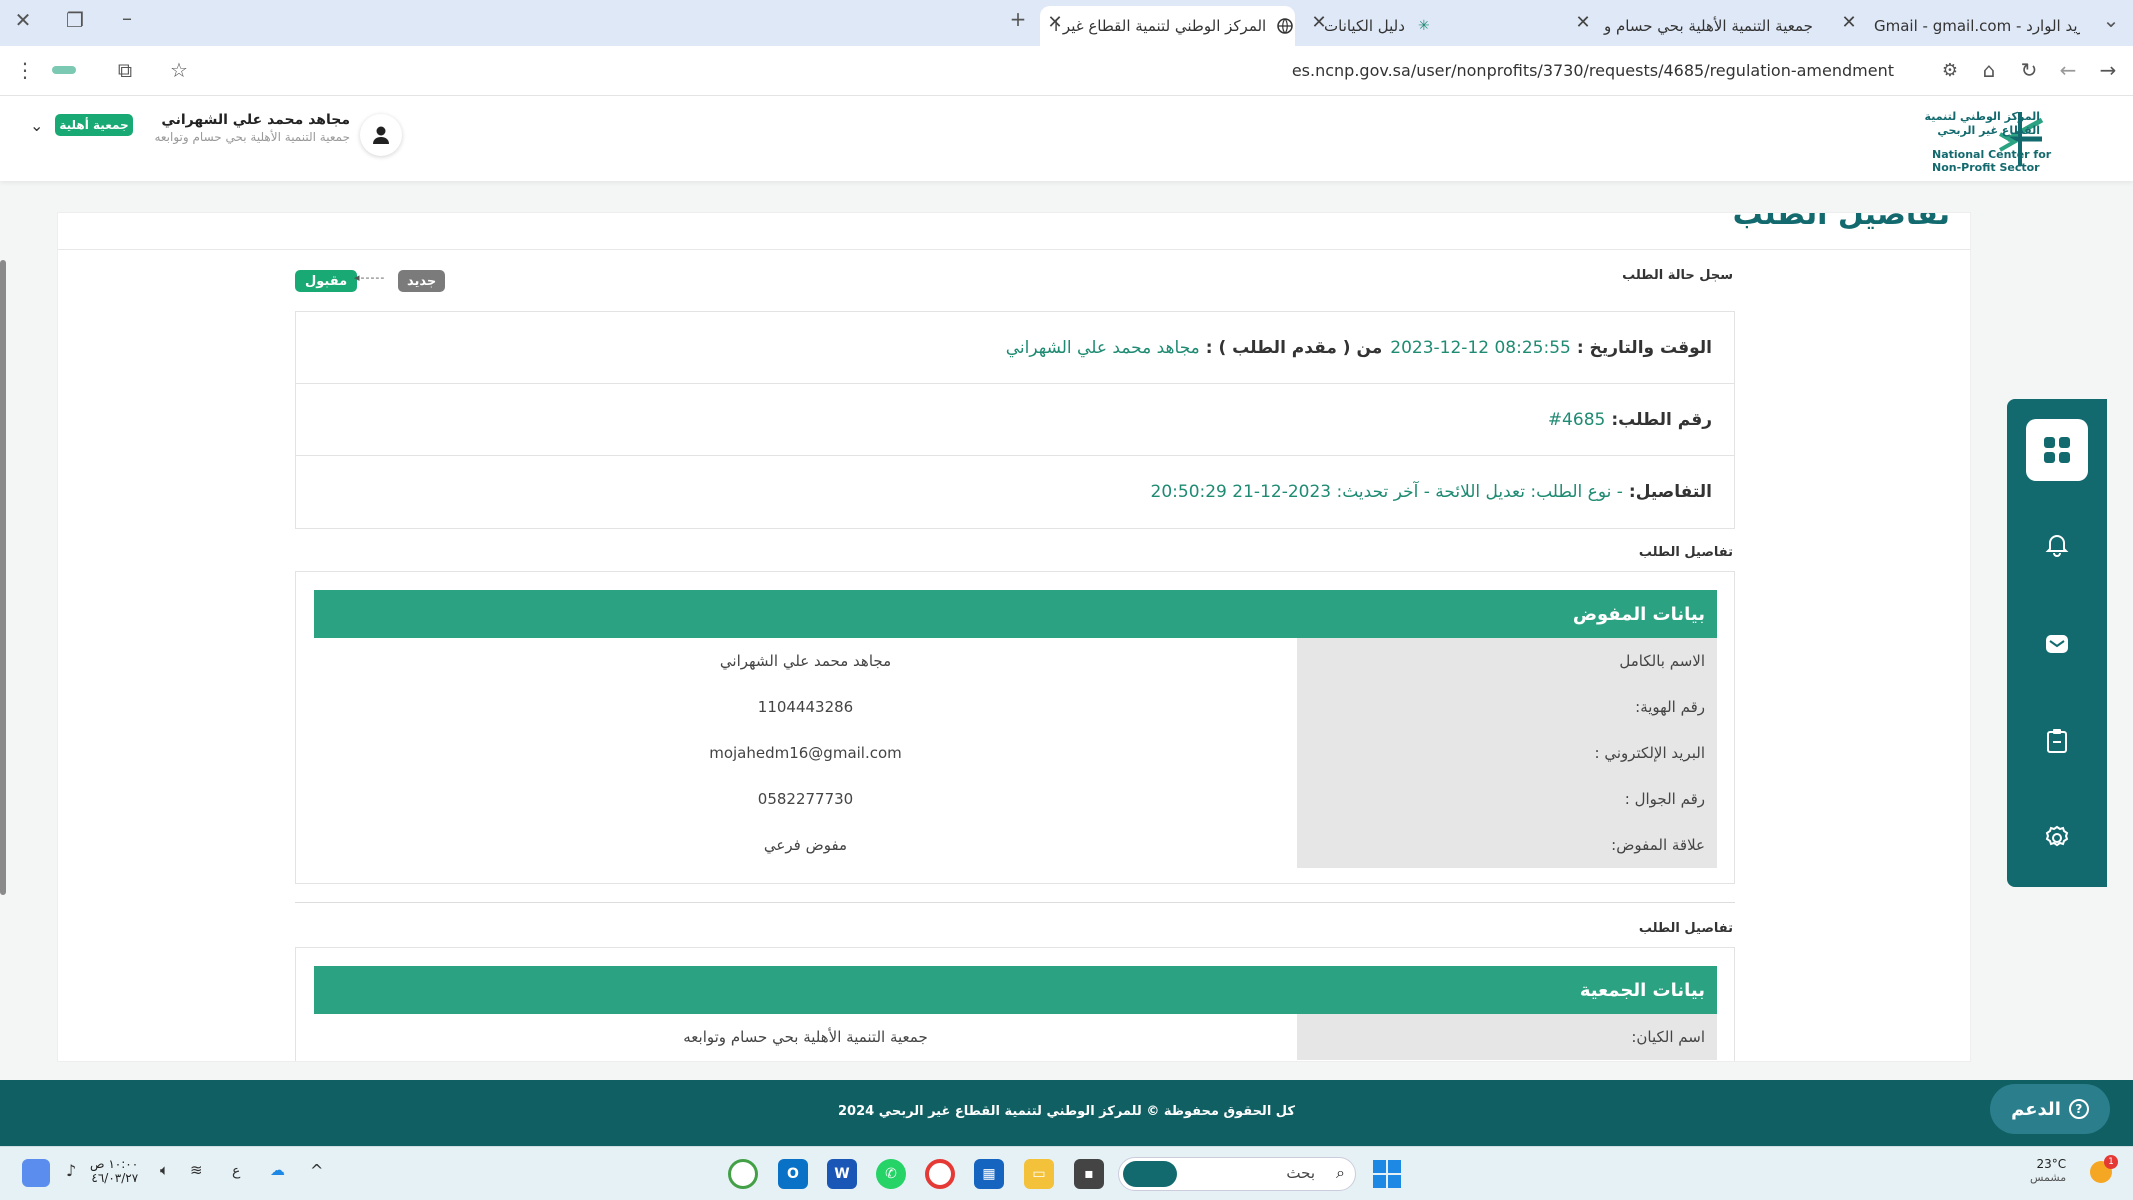 The image size is (2133, 1200). Describe the element at coordinates (1160, 26) in the screenshot. I see `tab-title: المركز الوطني لتنمية القطاع غير ا` at that location.